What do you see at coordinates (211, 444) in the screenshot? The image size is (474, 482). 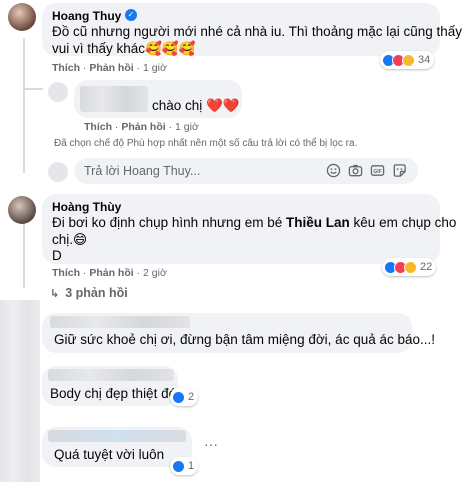 I see `more-options-icon: ···` at bounding box center [211, 444].